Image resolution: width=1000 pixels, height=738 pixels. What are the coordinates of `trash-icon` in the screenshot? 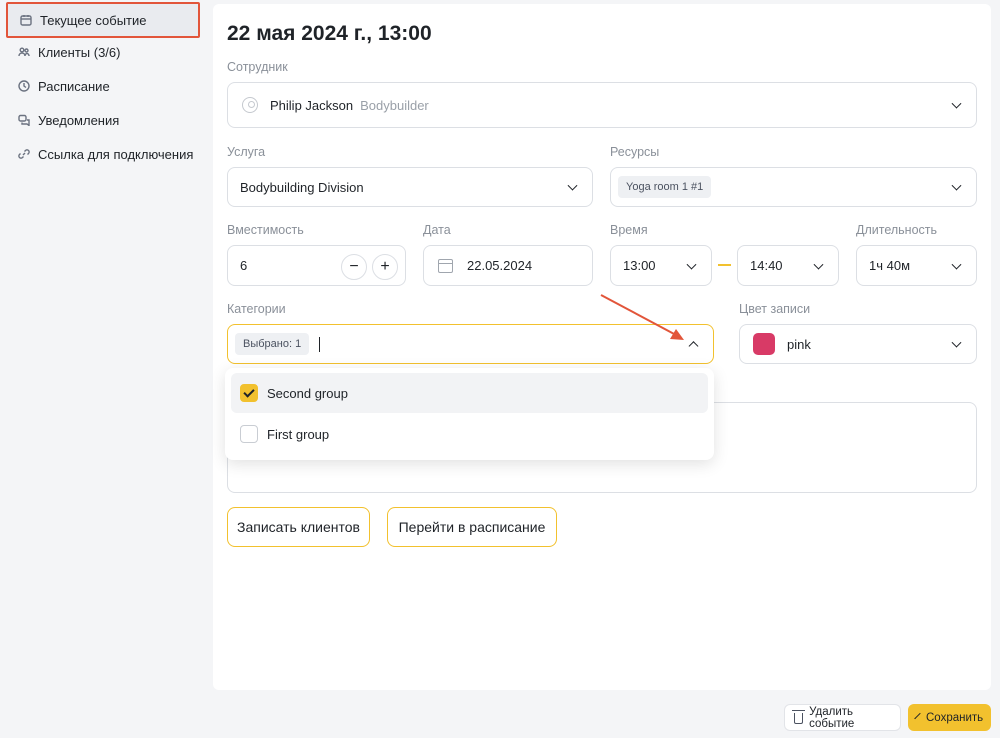 It's located at (798, 717).